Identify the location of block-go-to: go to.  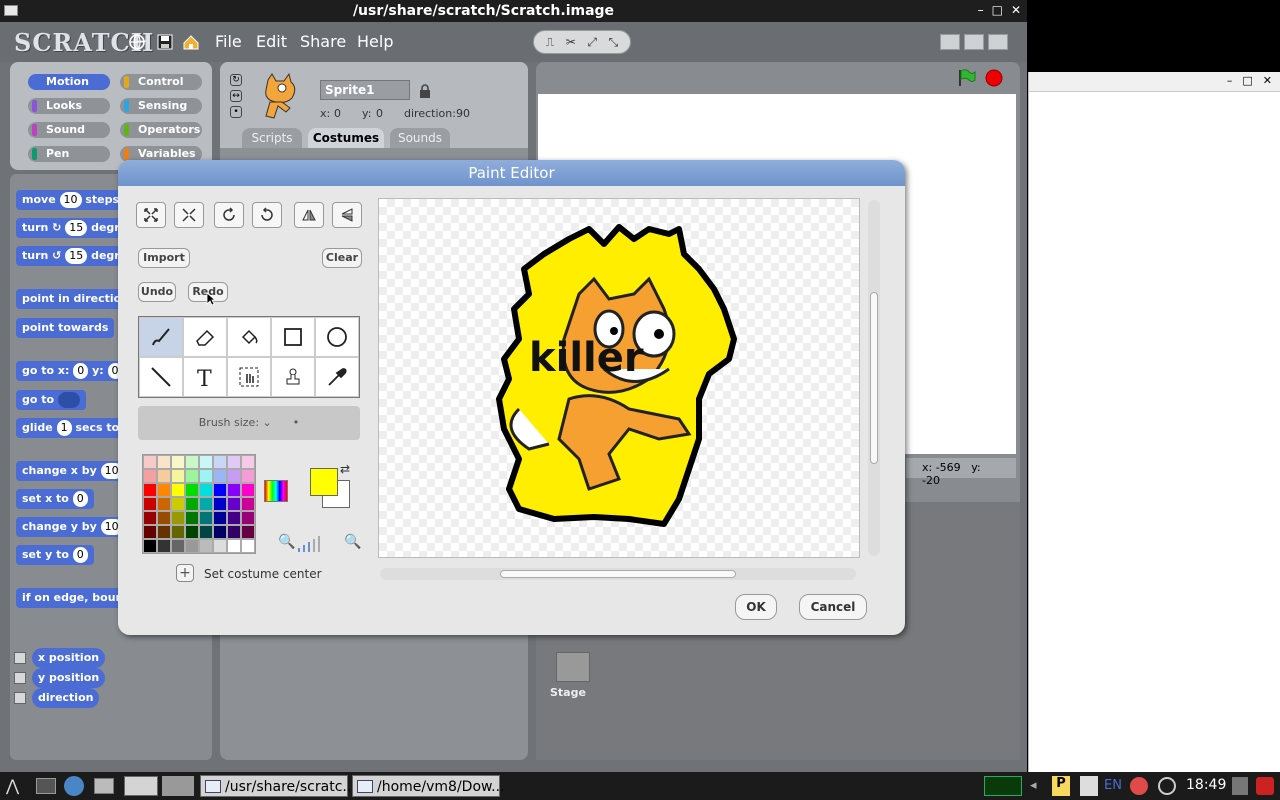
(51, 400).